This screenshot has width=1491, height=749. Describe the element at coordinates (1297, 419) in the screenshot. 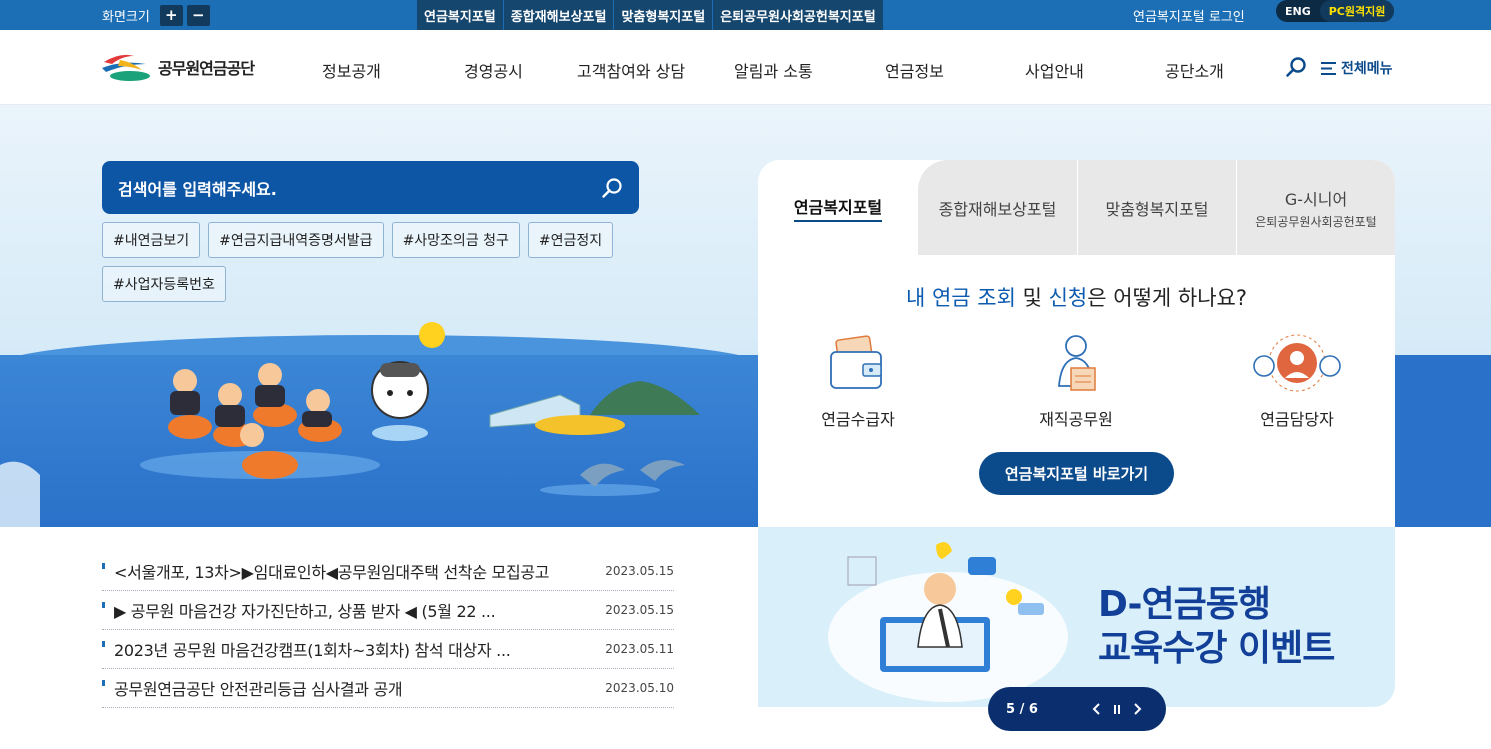

I see `role-label: 연금담당자` at that location.